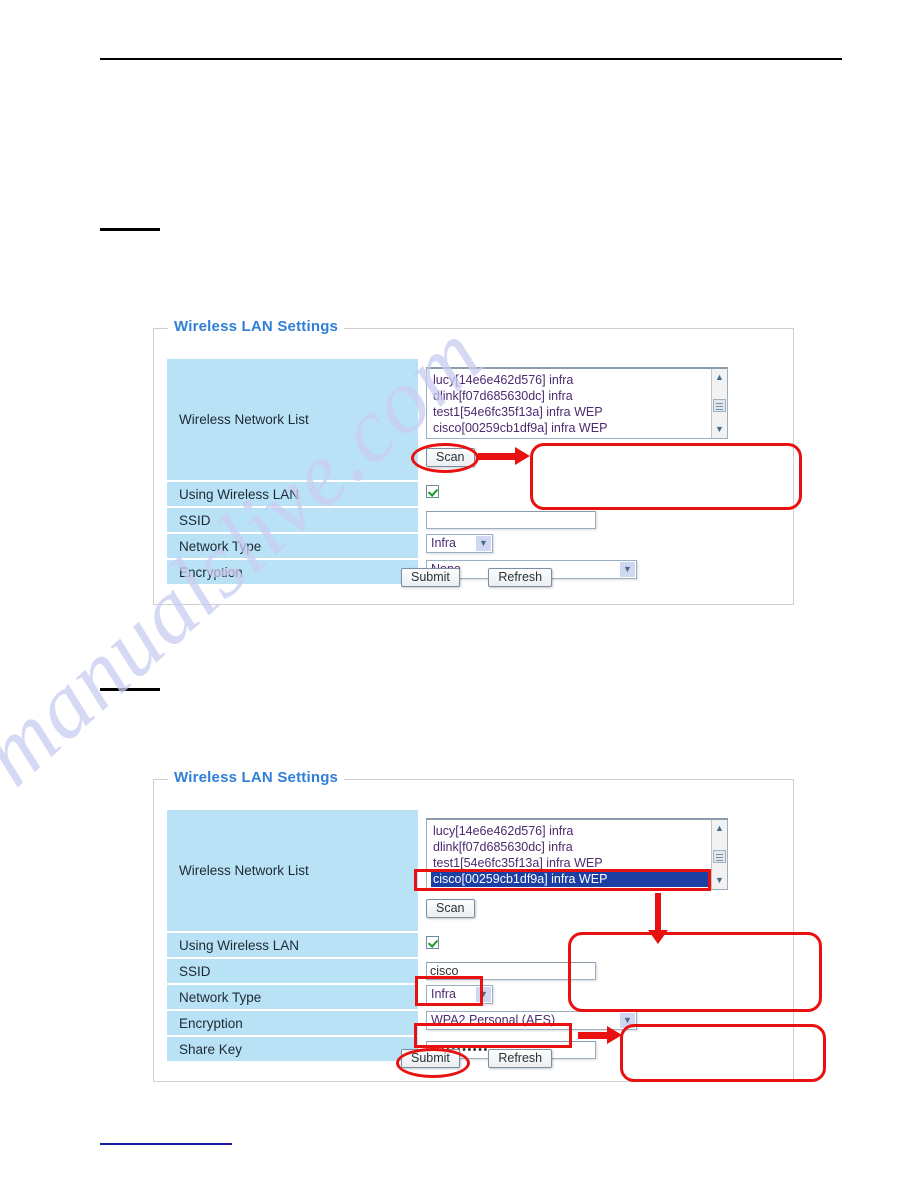  What do you see at coordinates (450, 908) in the screenshot?
I see `scan-button: Scan` at bounding box center [450, 908].